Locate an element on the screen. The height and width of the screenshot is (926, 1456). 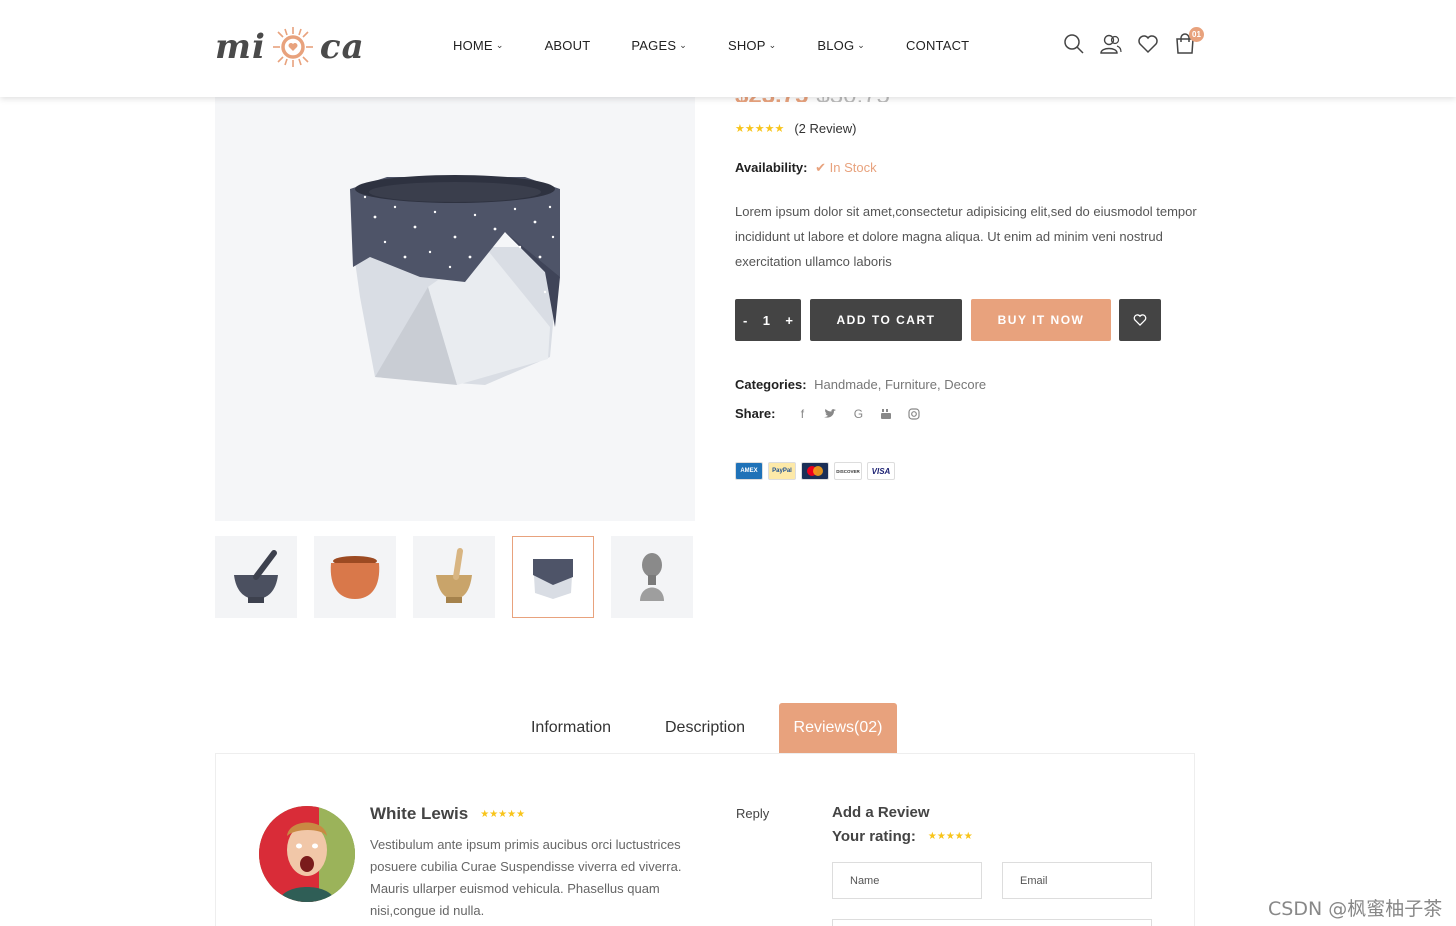
thumb-wood-mortar is located at coordinates (454, 577).